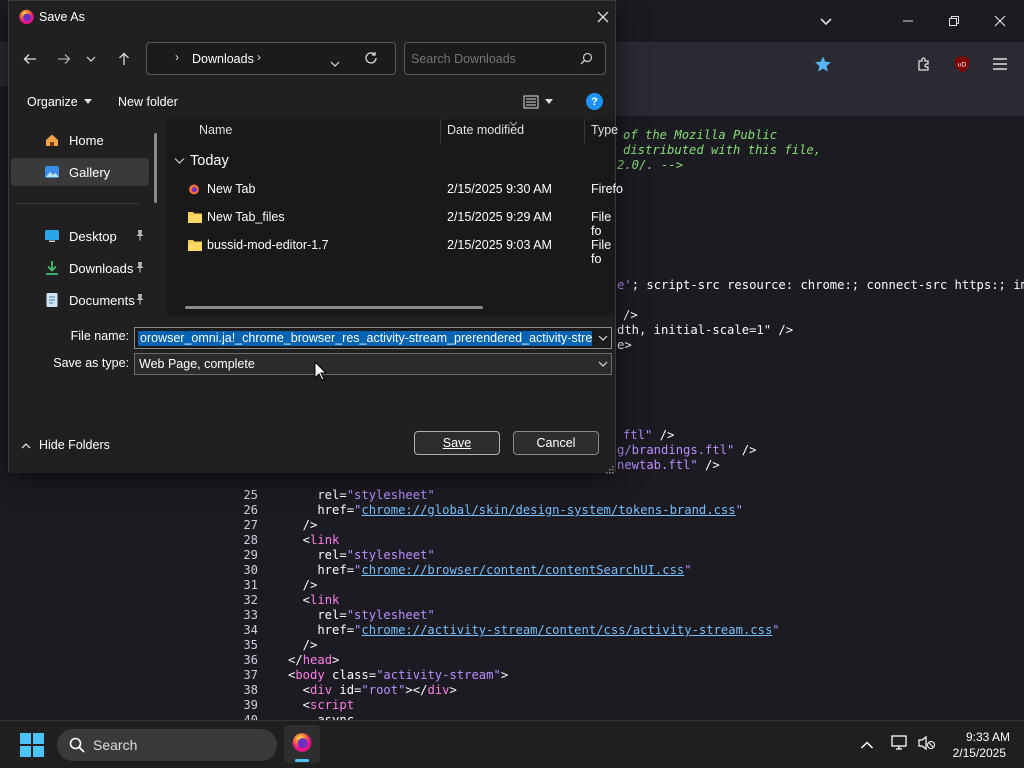 Image resolution: width=1024 pixels, height=768 pixels. I want to click on group-collapse-chevron-icon, so click(179, 161).